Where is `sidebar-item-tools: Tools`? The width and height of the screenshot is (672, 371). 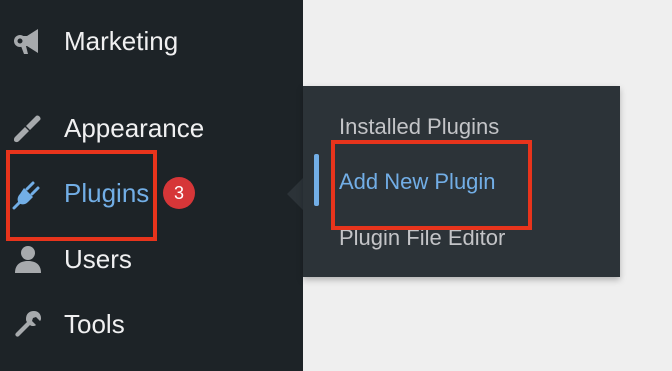 sidebar-item-tools: Tools is located at coordinates (151, 324).